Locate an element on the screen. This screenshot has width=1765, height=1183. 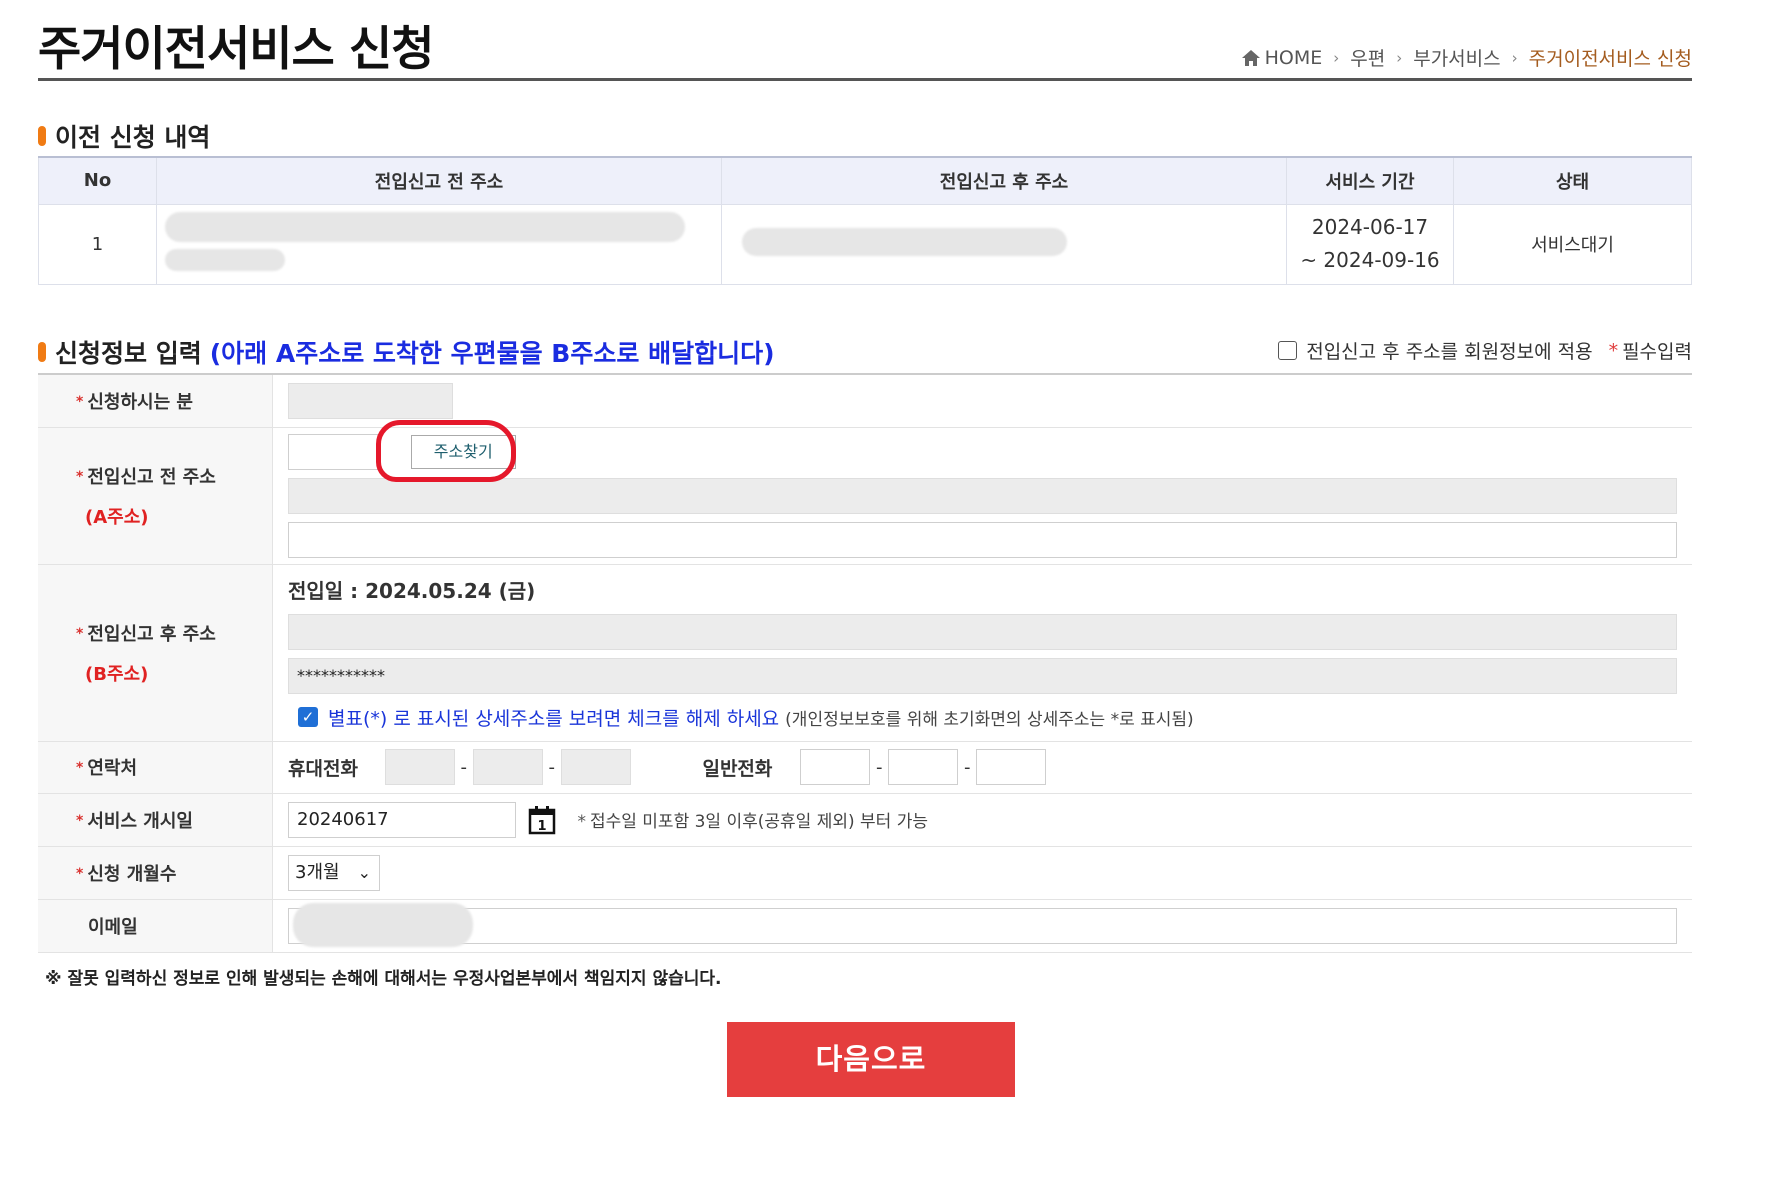
applicant-name-field is located at coordinates (370, 400).